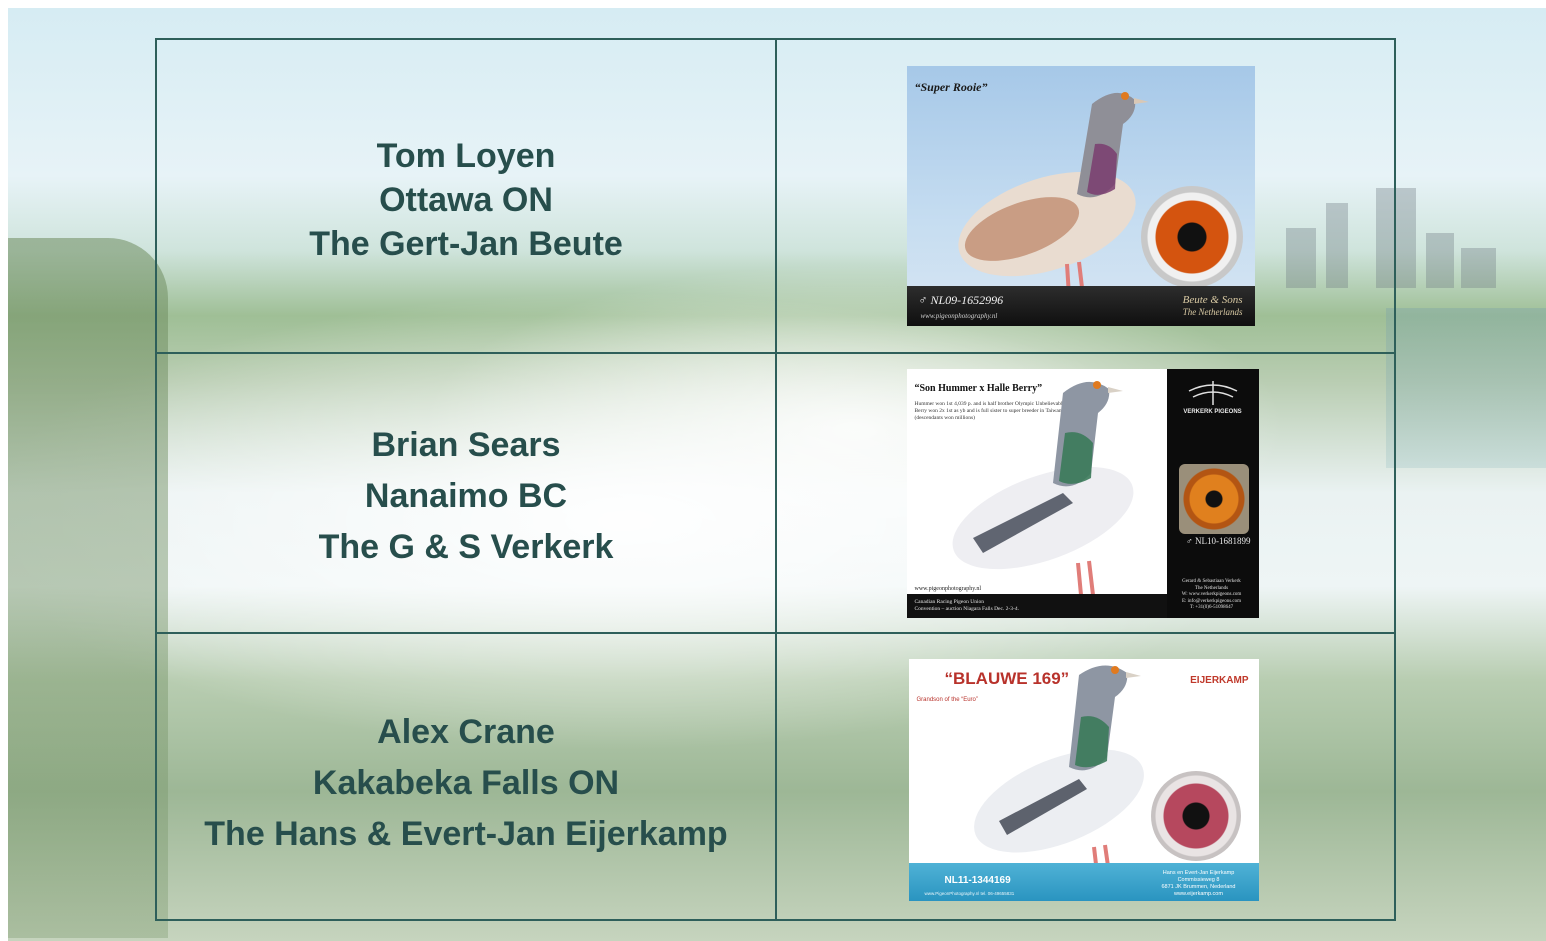 The width and height of the screenshot is (1546, 941). I want to click on verkerk-logo-icon, so click(1212, 392).